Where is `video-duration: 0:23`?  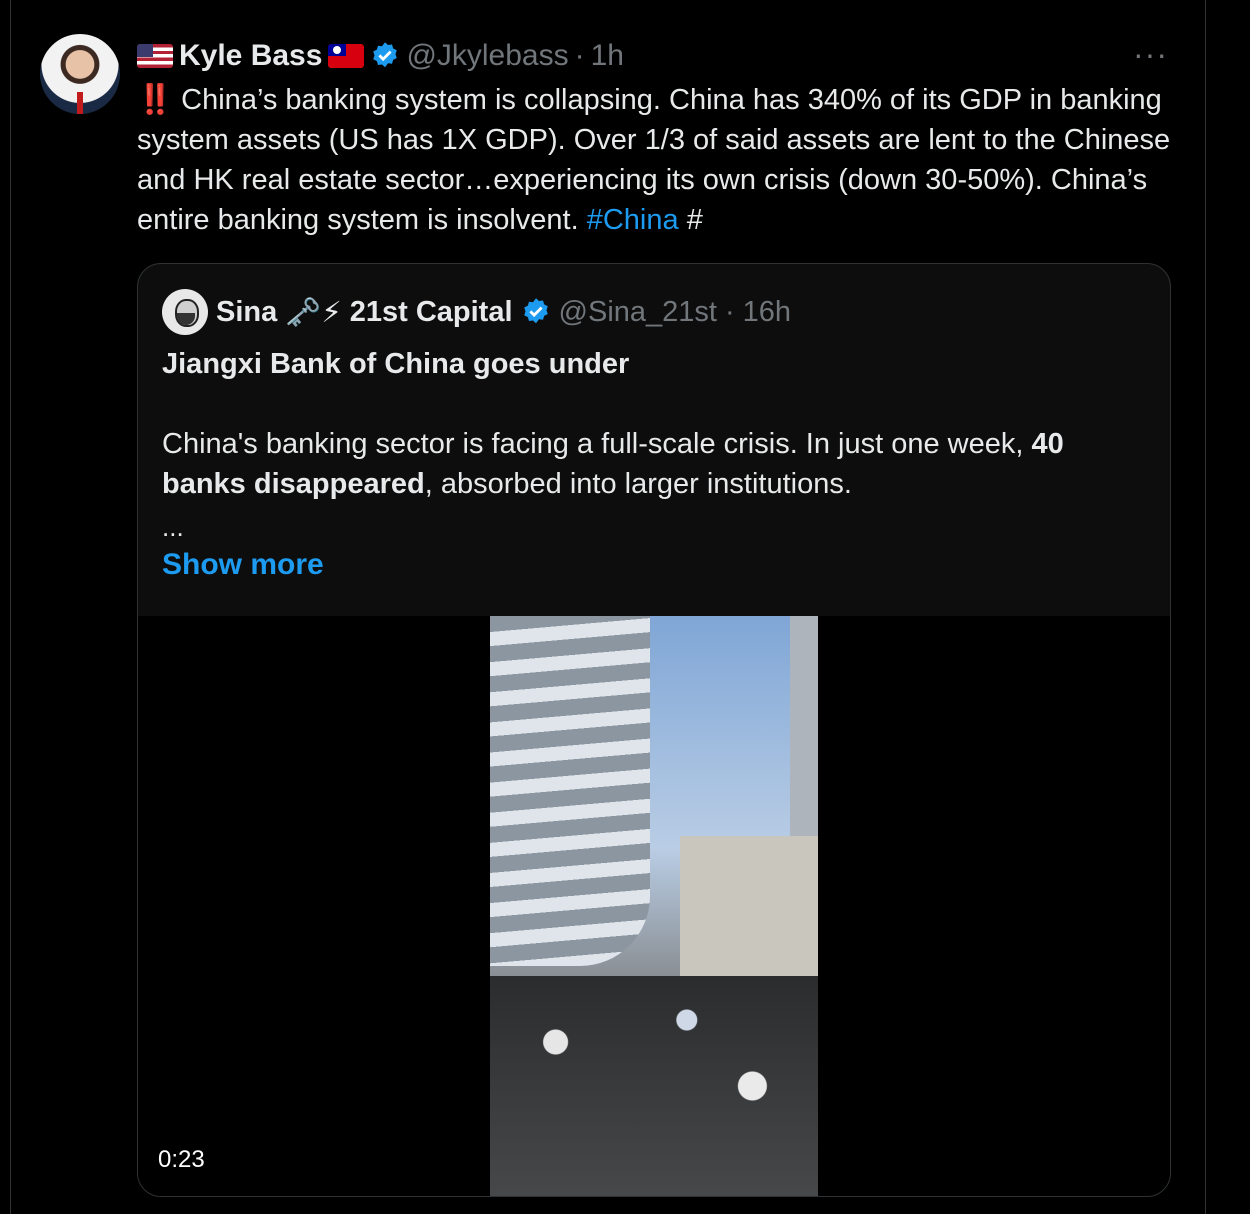
video-duration: 0:23 is located at coordinates (181, 1159).